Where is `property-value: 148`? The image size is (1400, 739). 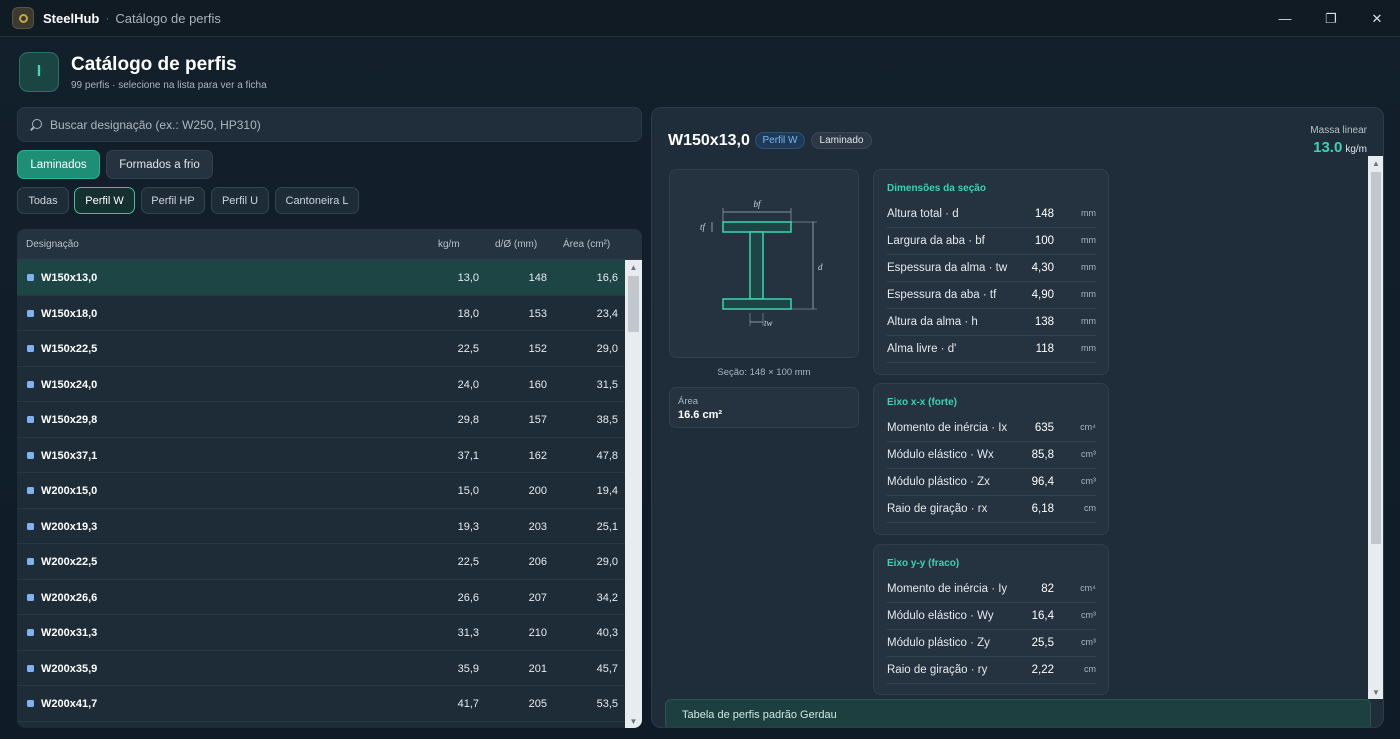 property-value: 148 is located at coordinates (1044, 214).